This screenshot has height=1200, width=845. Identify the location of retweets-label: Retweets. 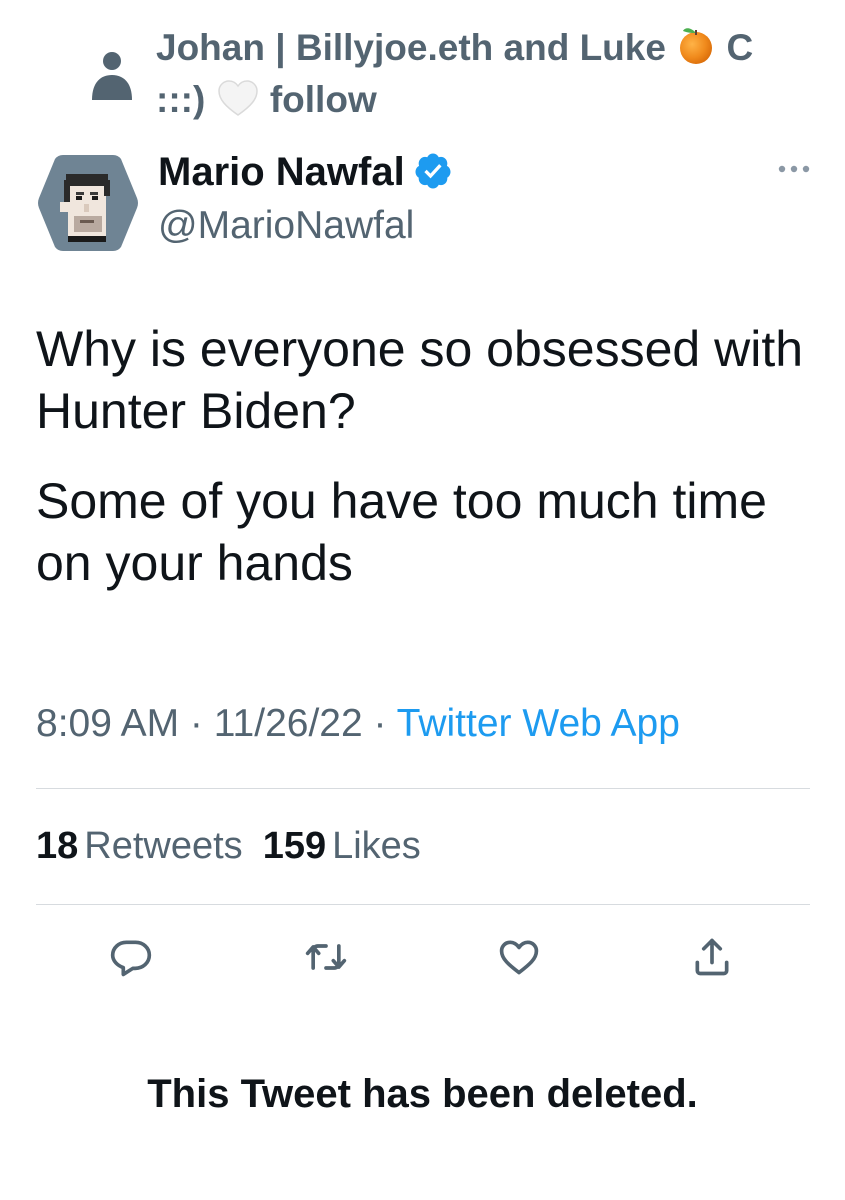
(163, 846).